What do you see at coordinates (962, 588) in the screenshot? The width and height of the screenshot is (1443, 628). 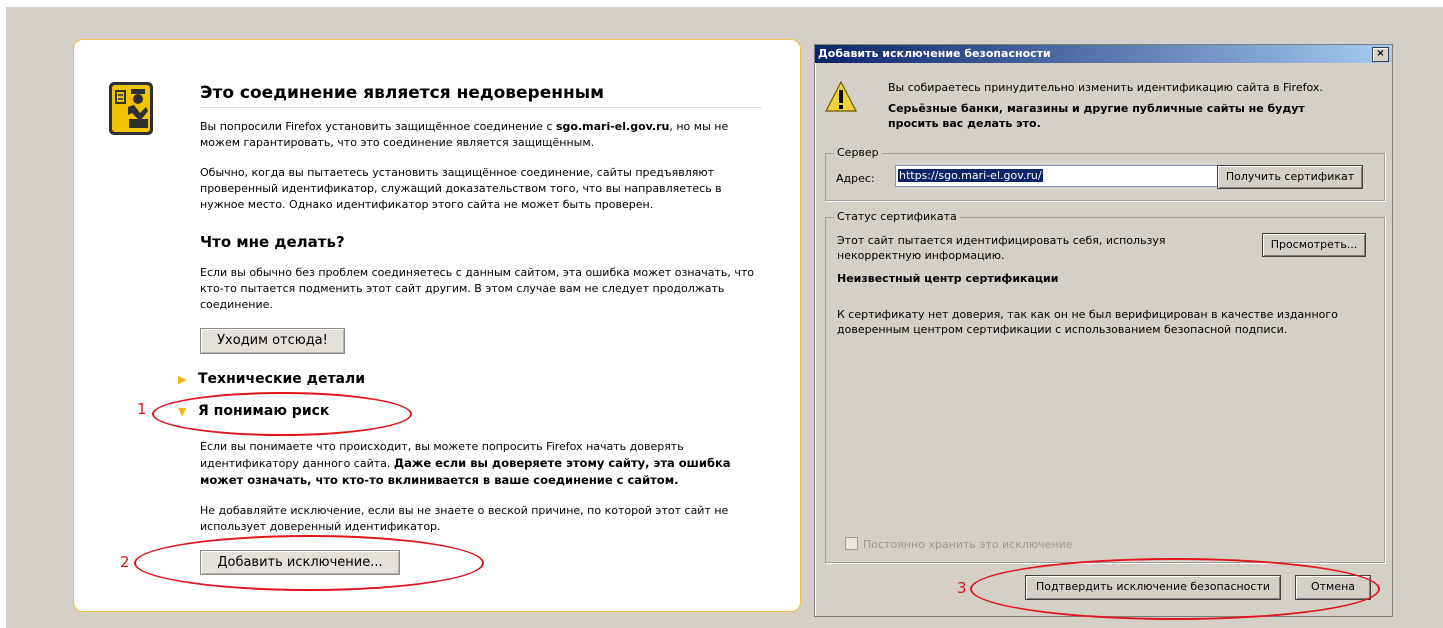 I see `annotation-number-3: 3` at bounding box center [962, 588].